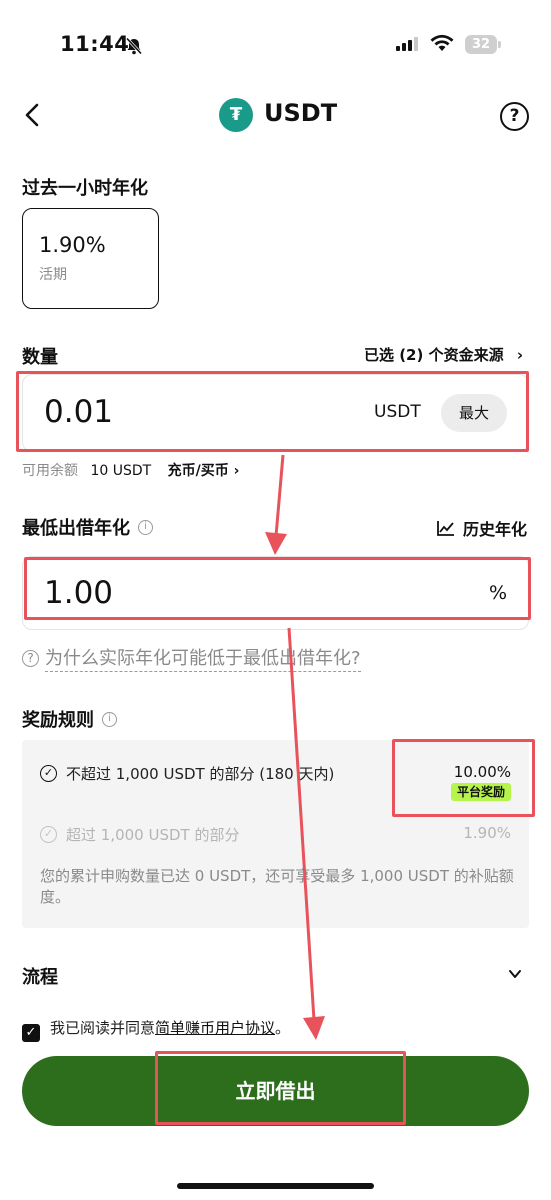  I want to click on battery-level: 32, so click(481, 44).